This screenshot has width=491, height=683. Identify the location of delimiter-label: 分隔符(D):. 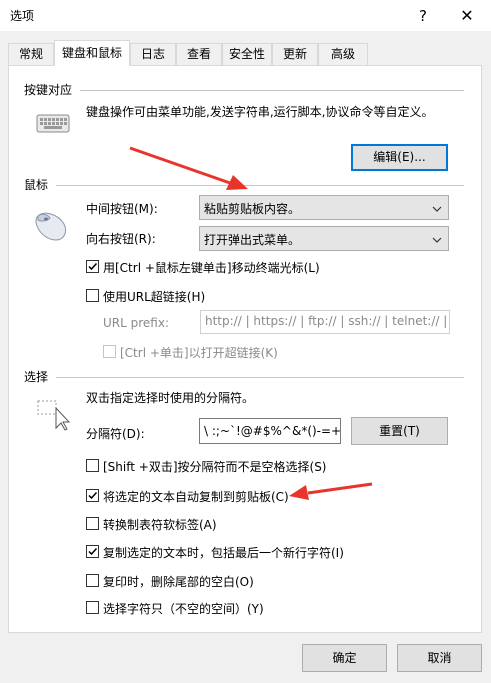
(115, 434).